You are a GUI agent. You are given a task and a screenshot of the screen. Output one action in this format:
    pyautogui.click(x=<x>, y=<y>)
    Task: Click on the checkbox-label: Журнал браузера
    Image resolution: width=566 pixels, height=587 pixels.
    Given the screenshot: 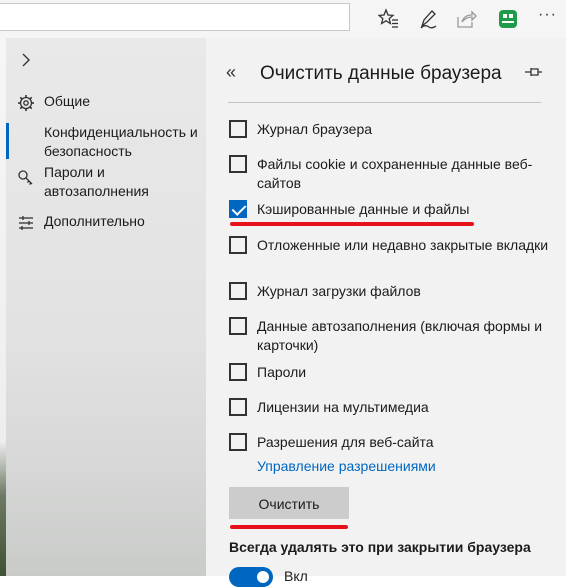 What is the action you would take?
    pyautogui.click(x=315, y=129)
    